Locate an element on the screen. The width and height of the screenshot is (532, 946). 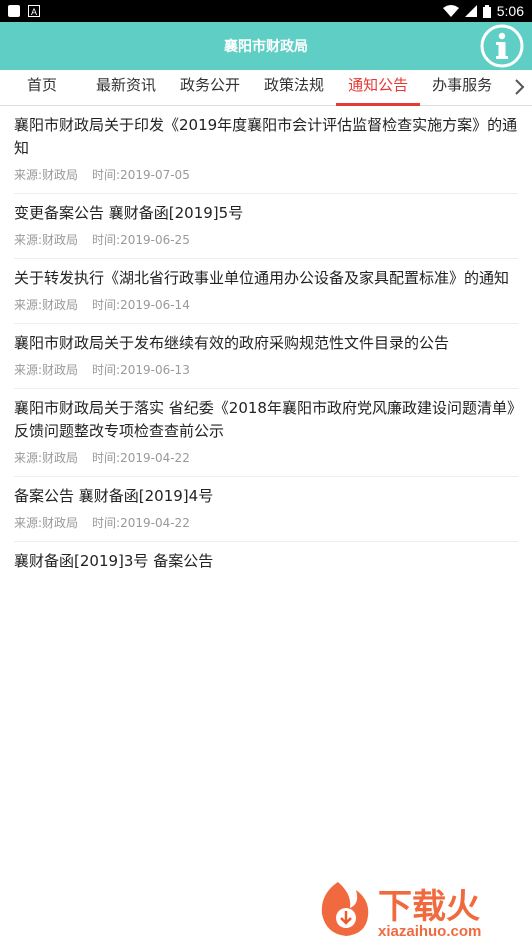
watermark-logo: 下载火 xiazaihuo.com is located at coordinates (401, 911).